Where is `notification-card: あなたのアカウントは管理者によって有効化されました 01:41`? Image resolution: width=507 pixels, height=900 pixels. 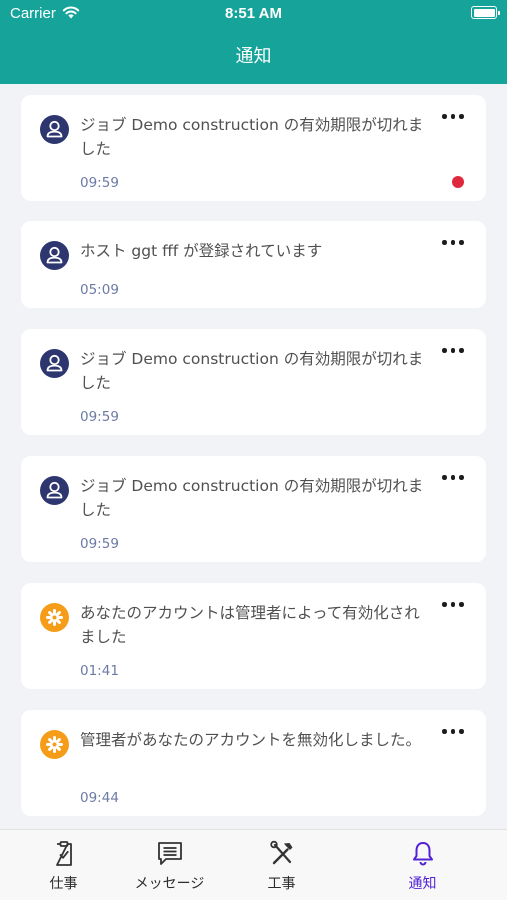 notification-card: あなたのアカウントは管理者によって有効化されました 01:41 is located at coordinates (253, 636).